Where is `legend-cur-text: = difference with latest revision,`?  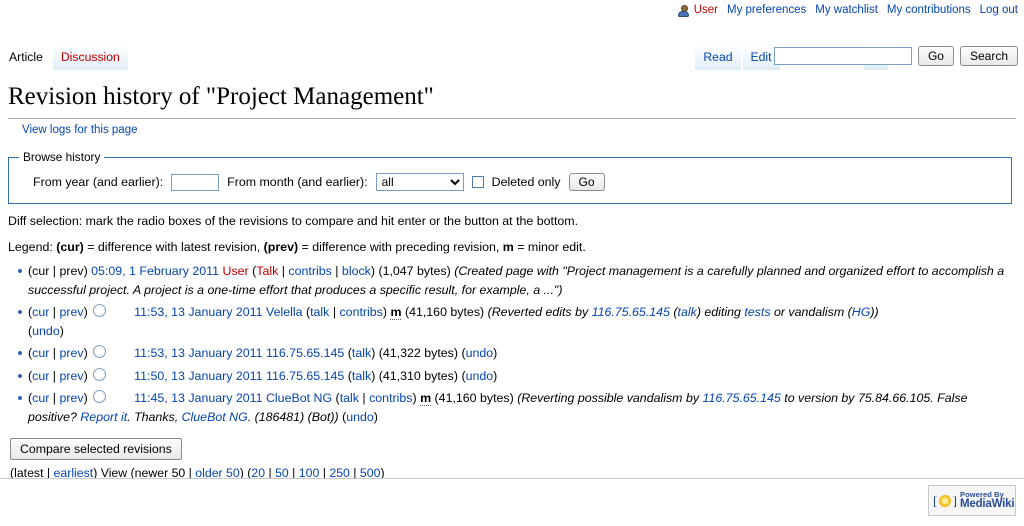 legend-cur-text: = difference with latest revision, is located at coordinates (173, 247).